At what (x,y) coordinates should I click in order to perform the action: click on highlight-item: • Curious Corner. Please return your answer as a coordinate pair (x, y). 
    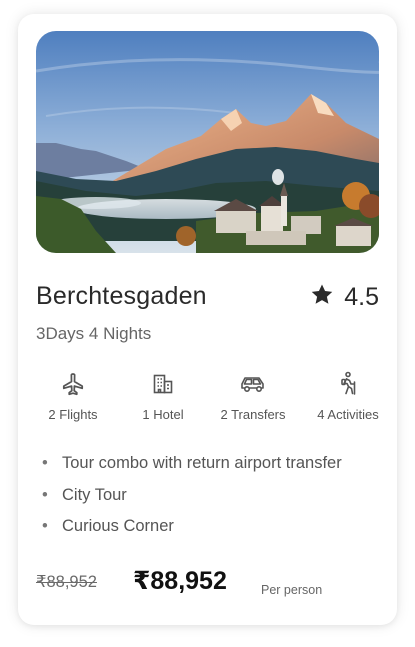
    Looking at the image, I should click on (108, 526).